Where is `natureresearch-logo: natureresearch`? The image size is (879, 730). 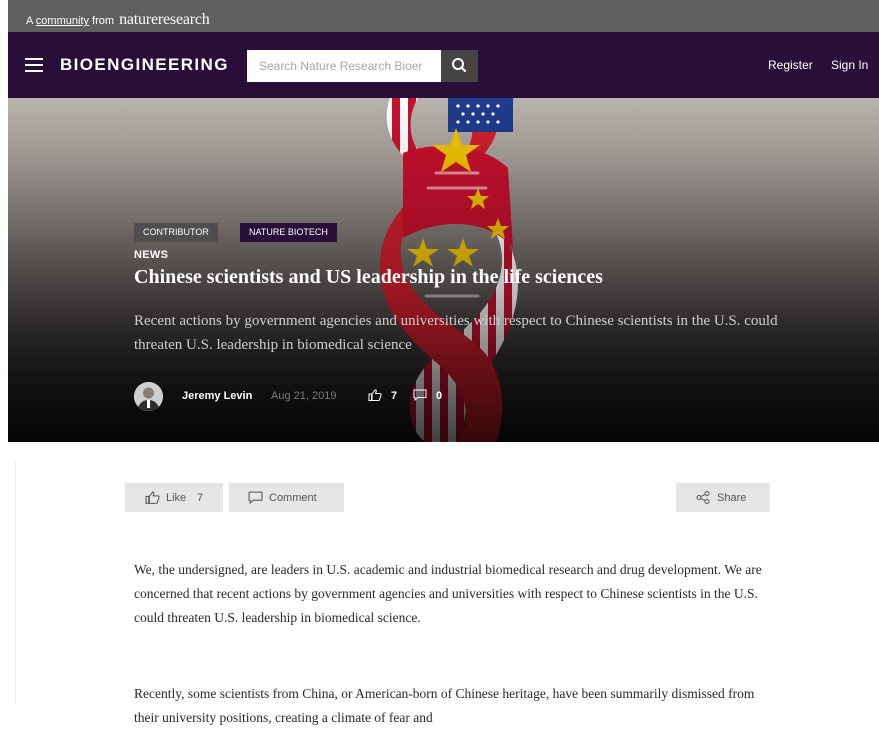
natureresearch-logo: natureresearch is located at coordinates (164, 19).